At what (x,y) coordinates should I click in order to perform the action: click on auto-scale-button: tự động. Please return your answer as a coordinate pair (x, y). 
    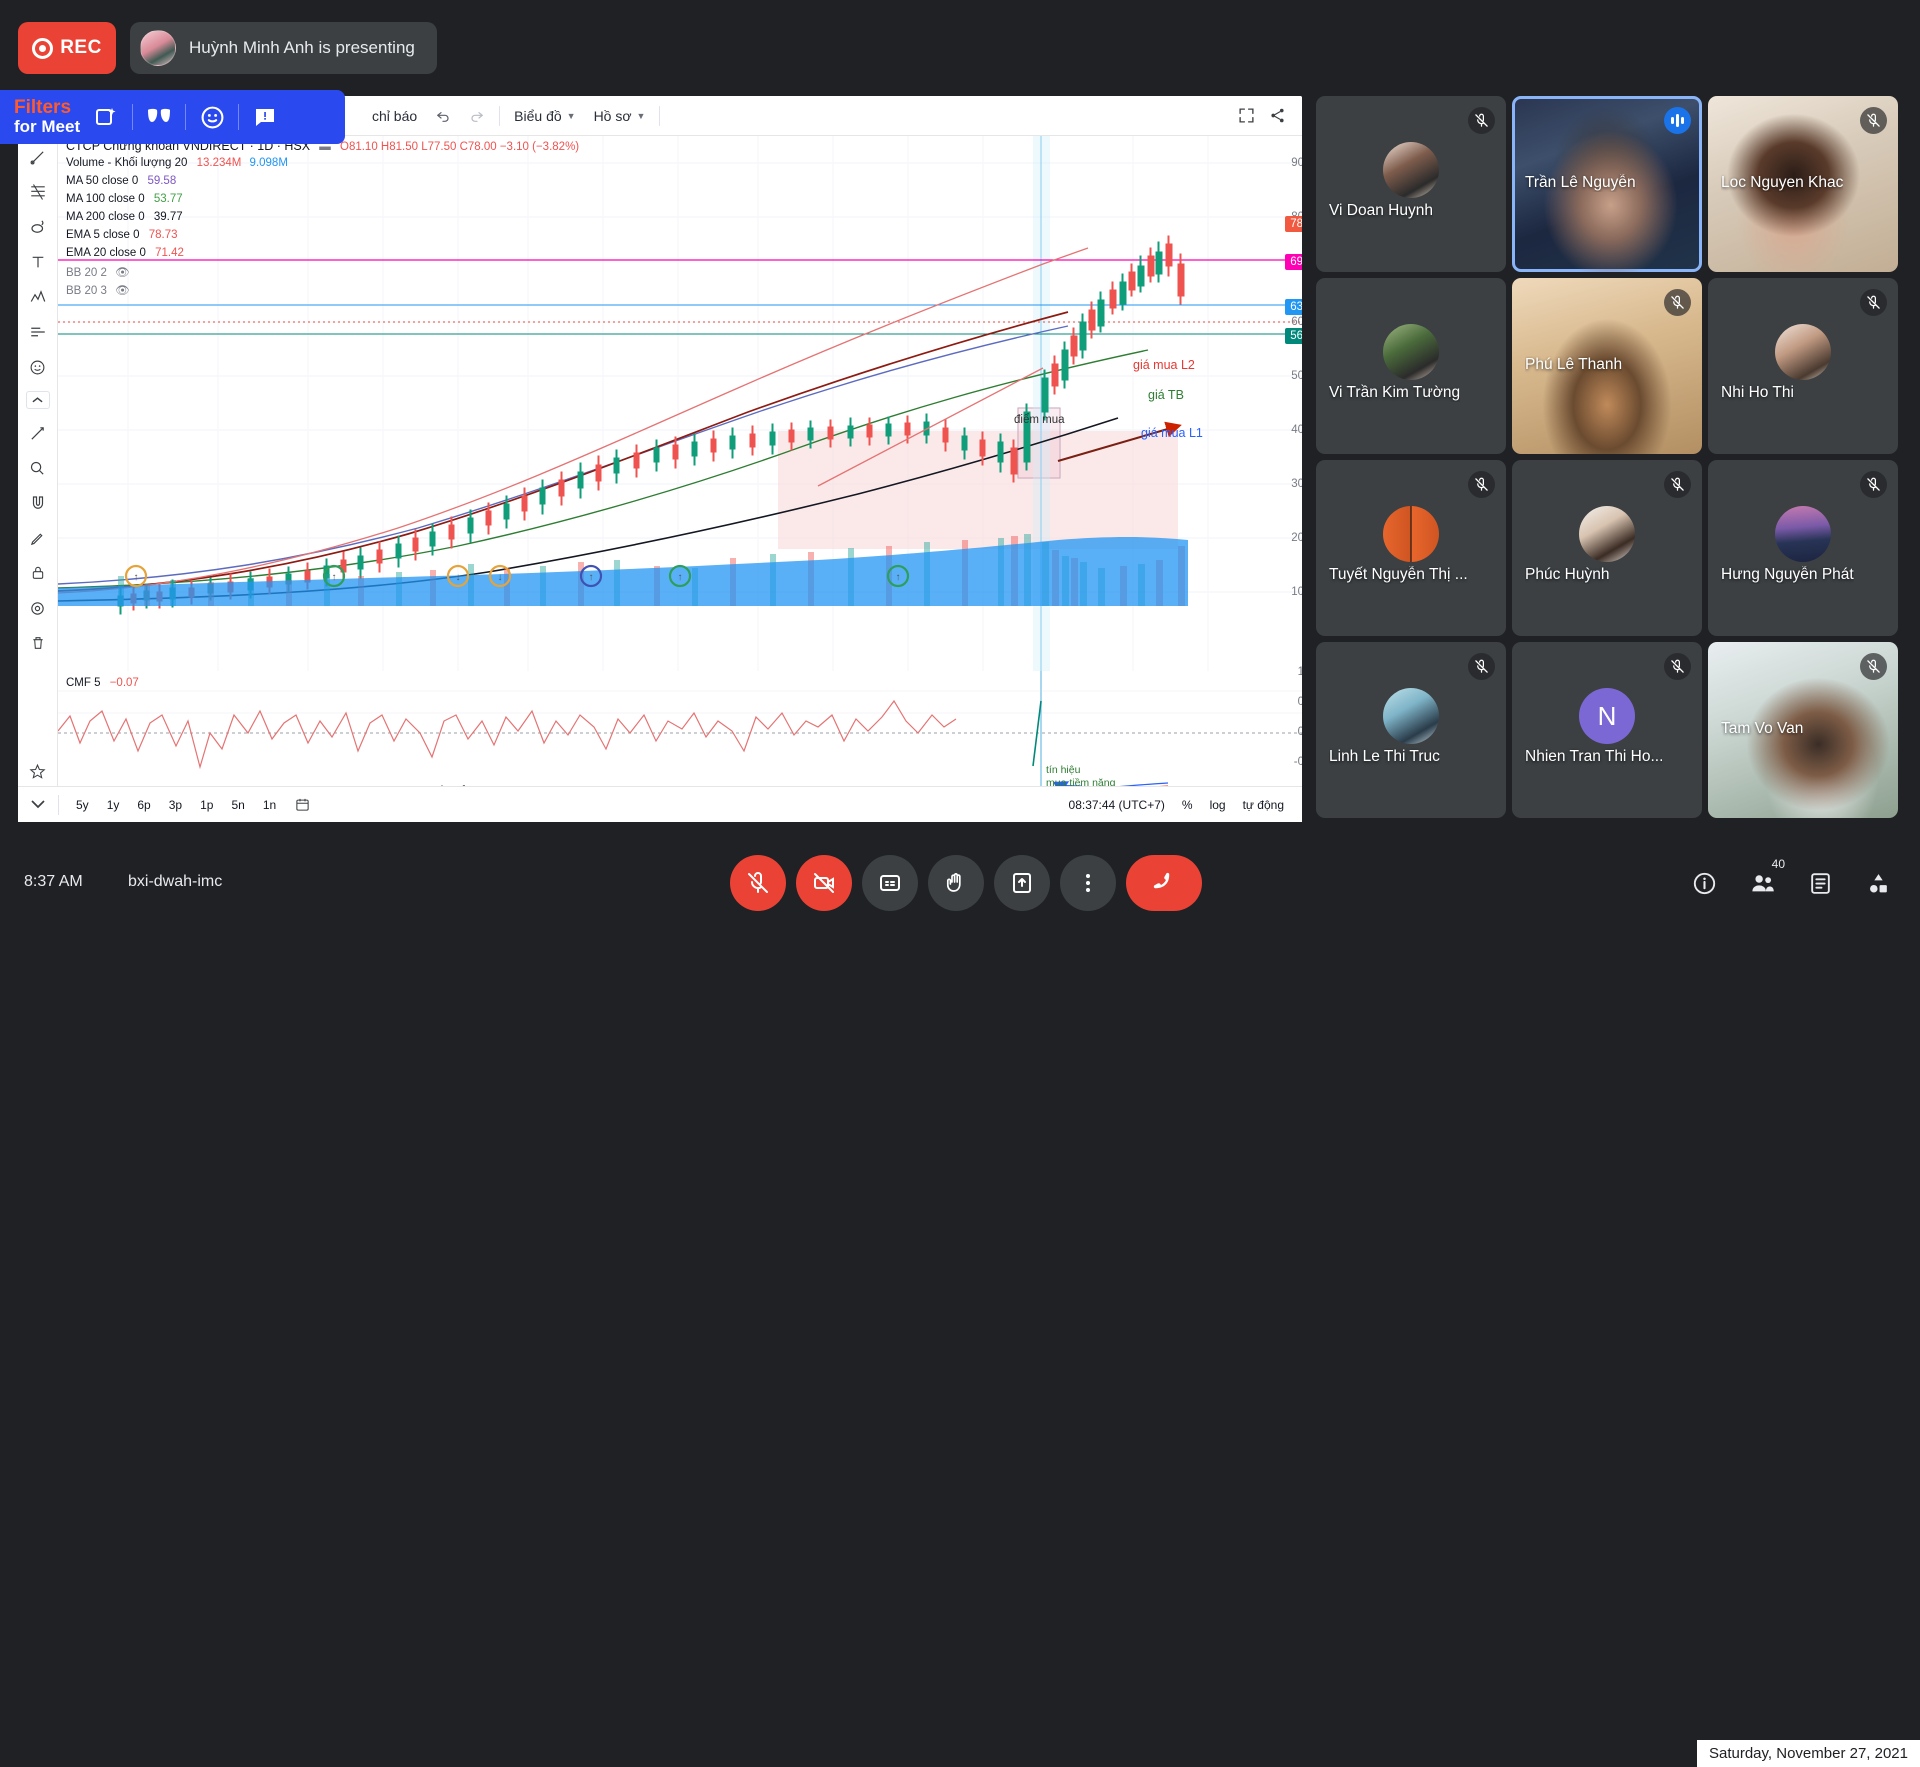
    Looking at the image, I should click on (1263, 805).